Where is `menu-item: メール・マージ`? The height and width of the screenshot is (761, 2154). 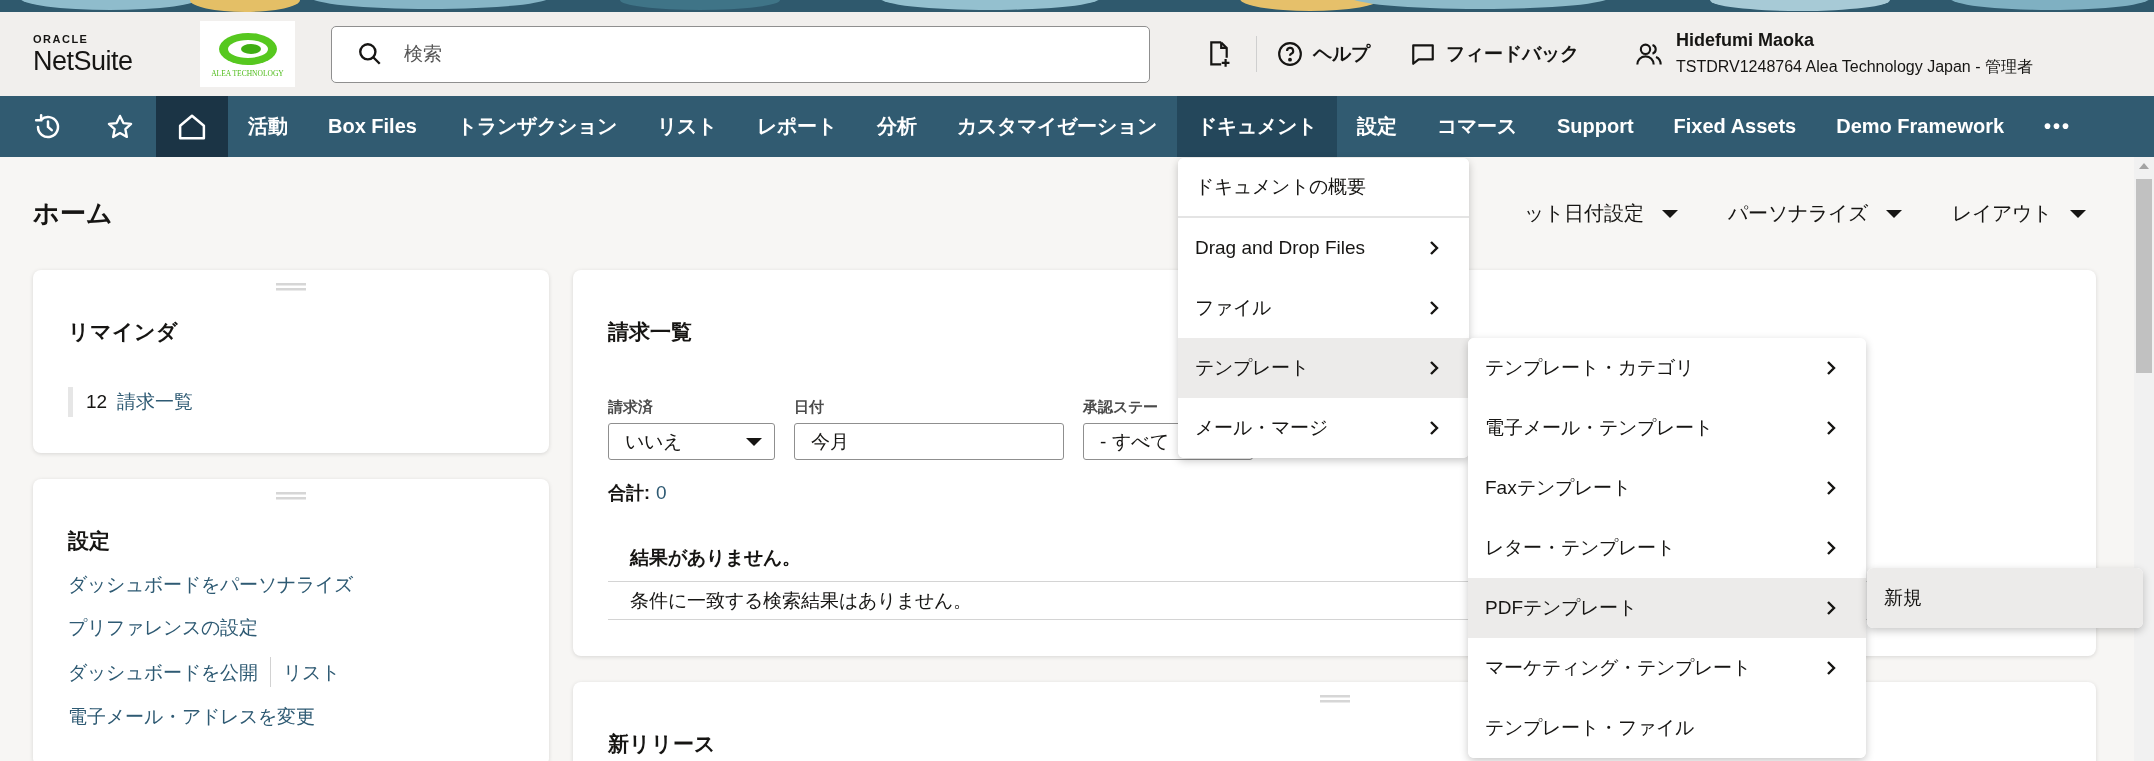 menu-item: メール・マージ is located at coordinates (1323, 428).